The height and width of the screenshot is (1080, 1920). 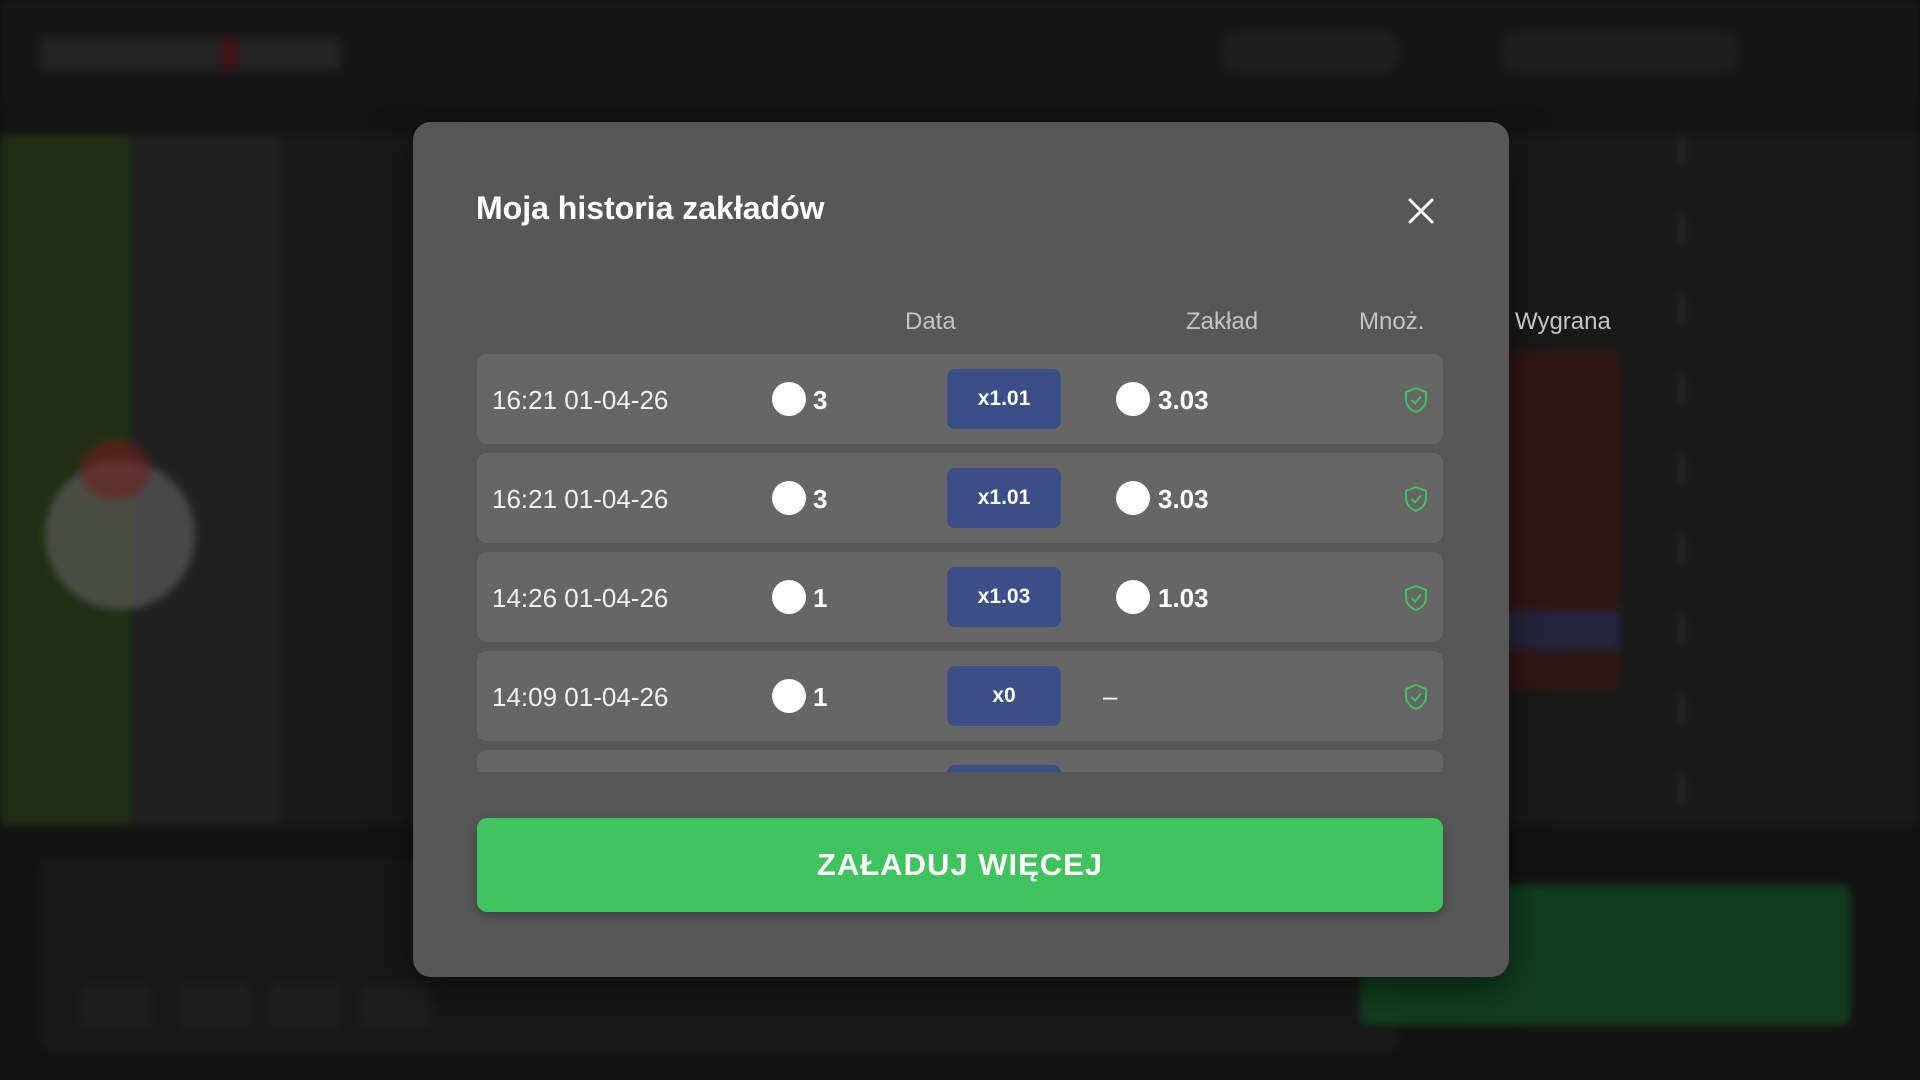 What do you see at coordinates (930, 321) in the screenshot?
I see `column-header-date: Data` at bounding box center [930, 321].